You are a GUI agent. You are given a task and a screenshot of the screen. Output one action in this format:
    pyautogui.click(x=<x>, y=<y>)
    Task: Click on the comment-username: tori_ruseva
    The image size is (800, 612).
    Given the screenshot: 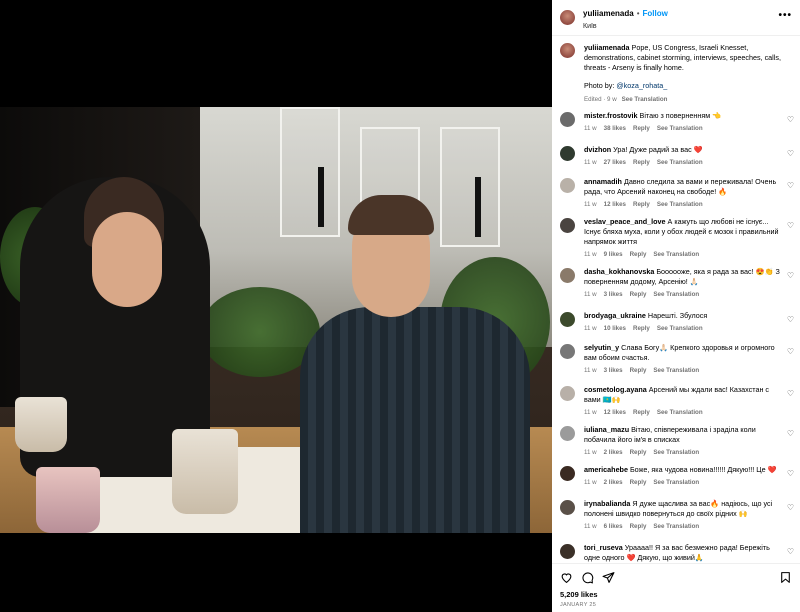 What is the action you would take?
    pyautogui.click(x=603, y=547)
    